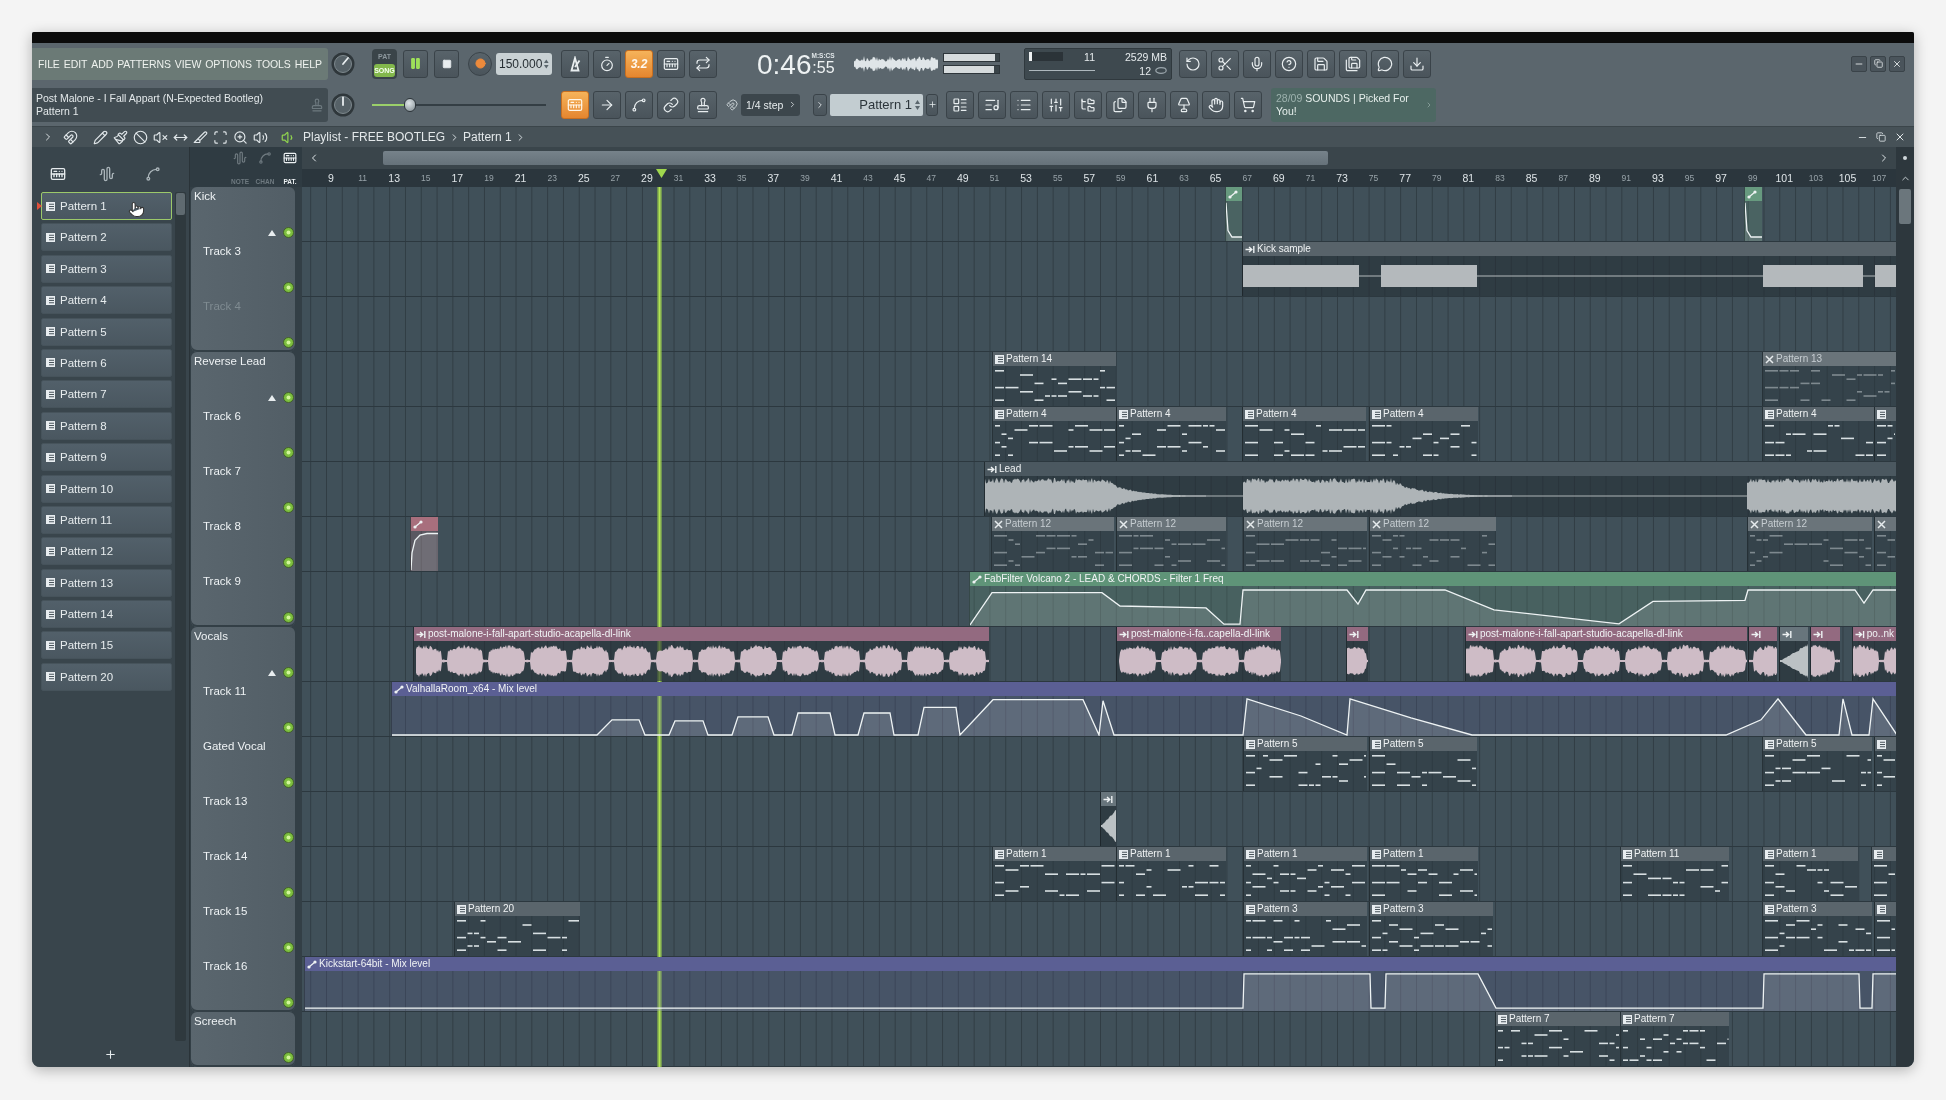 The width and height of the screenshot is (1946, 1100). I want to click on clip-header: po..nk, so click(1874, 634).